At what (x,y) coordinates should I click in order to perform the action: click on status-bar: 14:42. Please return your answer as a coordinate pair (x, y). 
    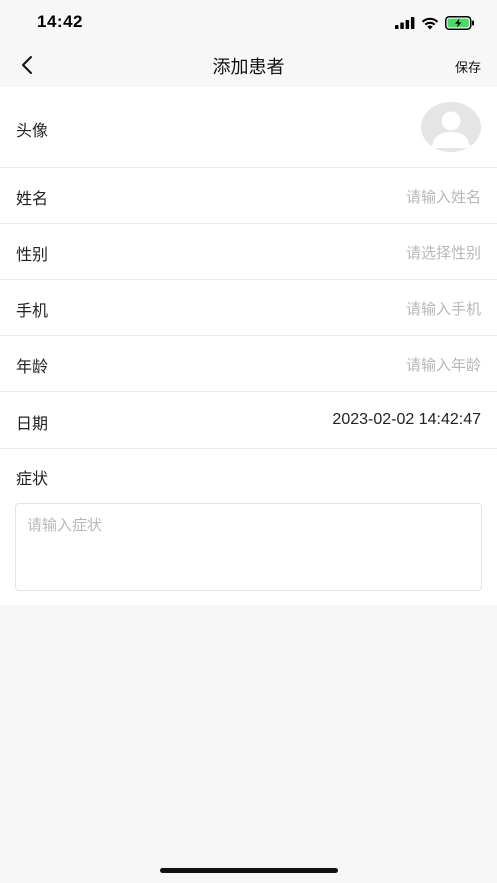
    Looking at the image, I should click on (248, 22).